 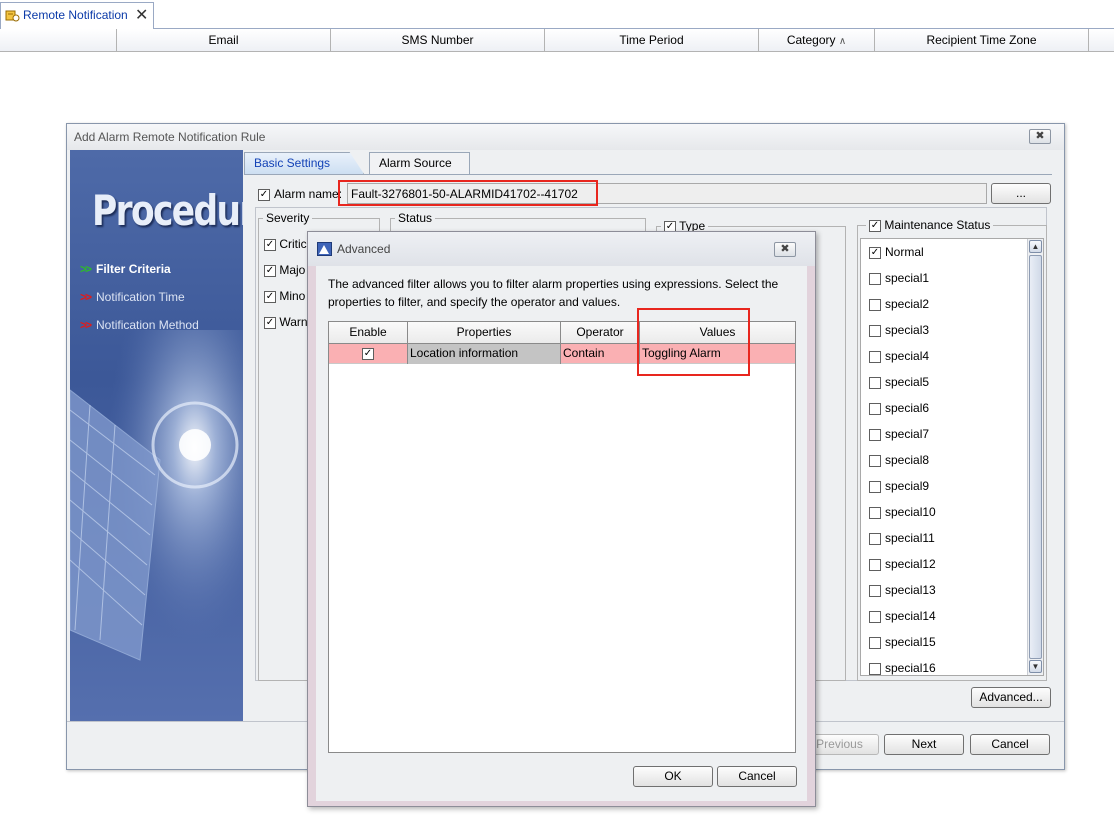 I want to click on severity-item-label: Critic, so click(x=293, y=244).